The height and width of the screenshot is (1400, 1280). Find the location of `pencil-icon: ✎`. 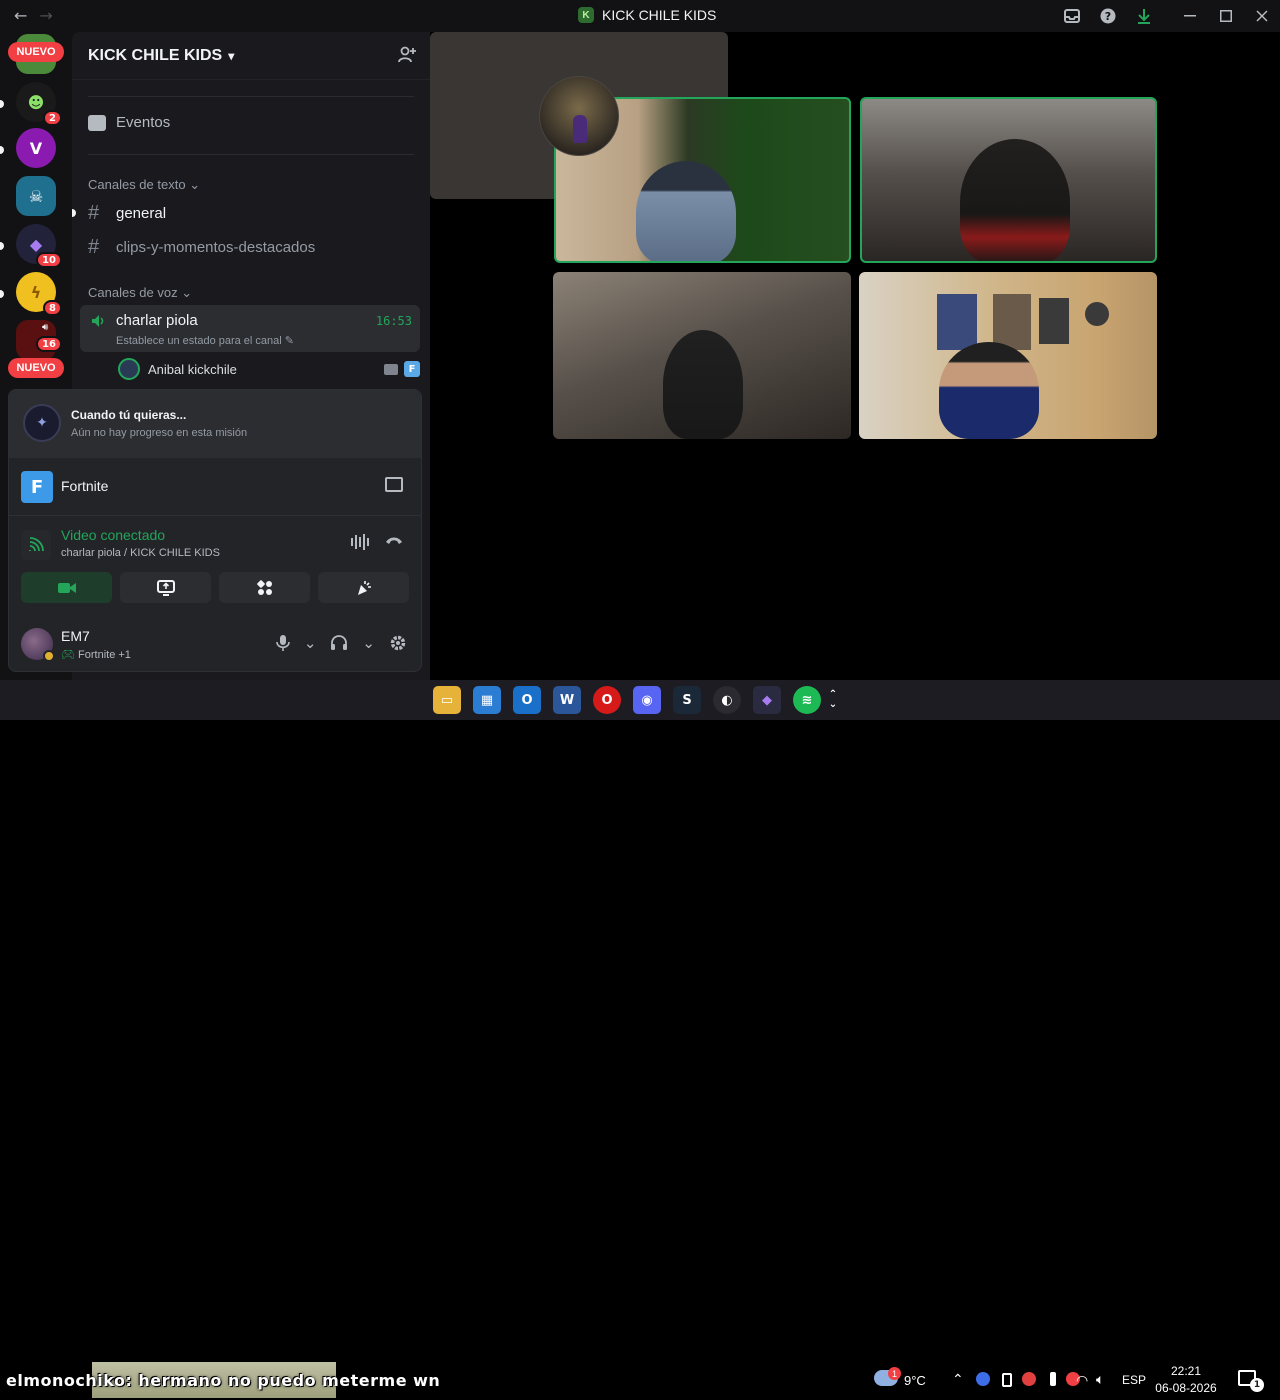

pencil-icon: ✎ is located at coordinates (289, 341).